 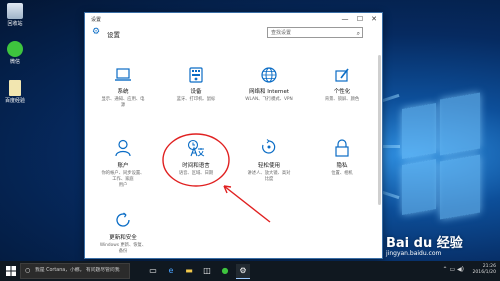 What do you see at coordinates (153, 271) in the screenshot?
I see `task-view-icon: ▭` at bounding box center [153, 271].